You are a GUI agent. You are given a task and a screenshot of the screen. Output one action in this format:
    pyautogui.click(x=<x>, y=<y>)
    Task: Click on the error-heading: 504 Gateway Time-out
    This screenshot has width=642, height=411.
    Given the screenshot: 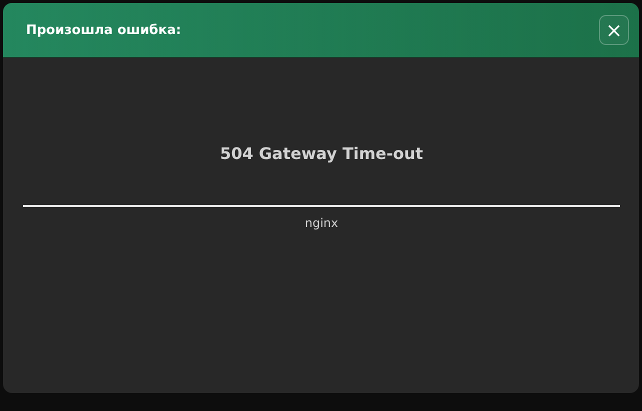 What is the action you would take?
    pyautogui.click(x=321, y=154)
    